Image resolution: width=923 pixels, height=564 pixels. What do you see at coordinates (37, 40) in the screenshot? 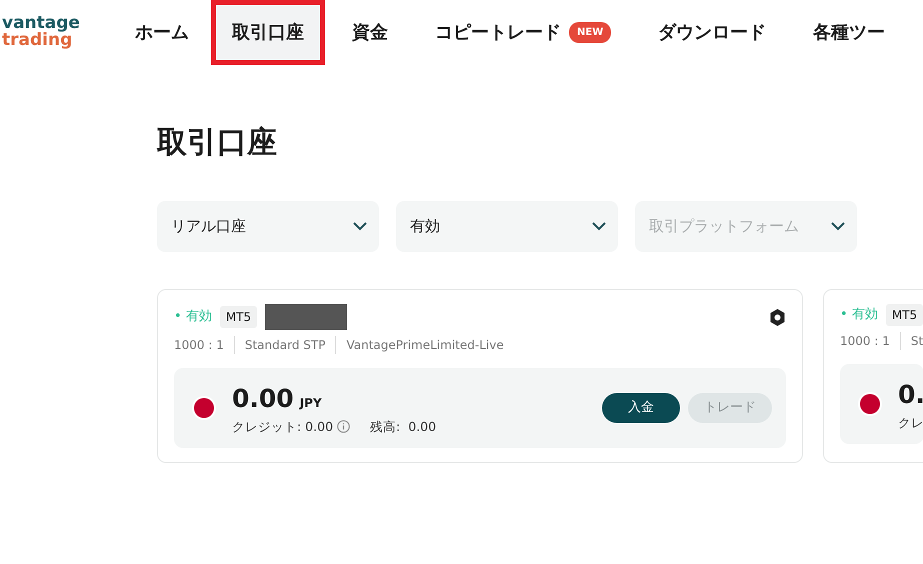
I see `logo-text: trading` at bounding box center [37, 40].